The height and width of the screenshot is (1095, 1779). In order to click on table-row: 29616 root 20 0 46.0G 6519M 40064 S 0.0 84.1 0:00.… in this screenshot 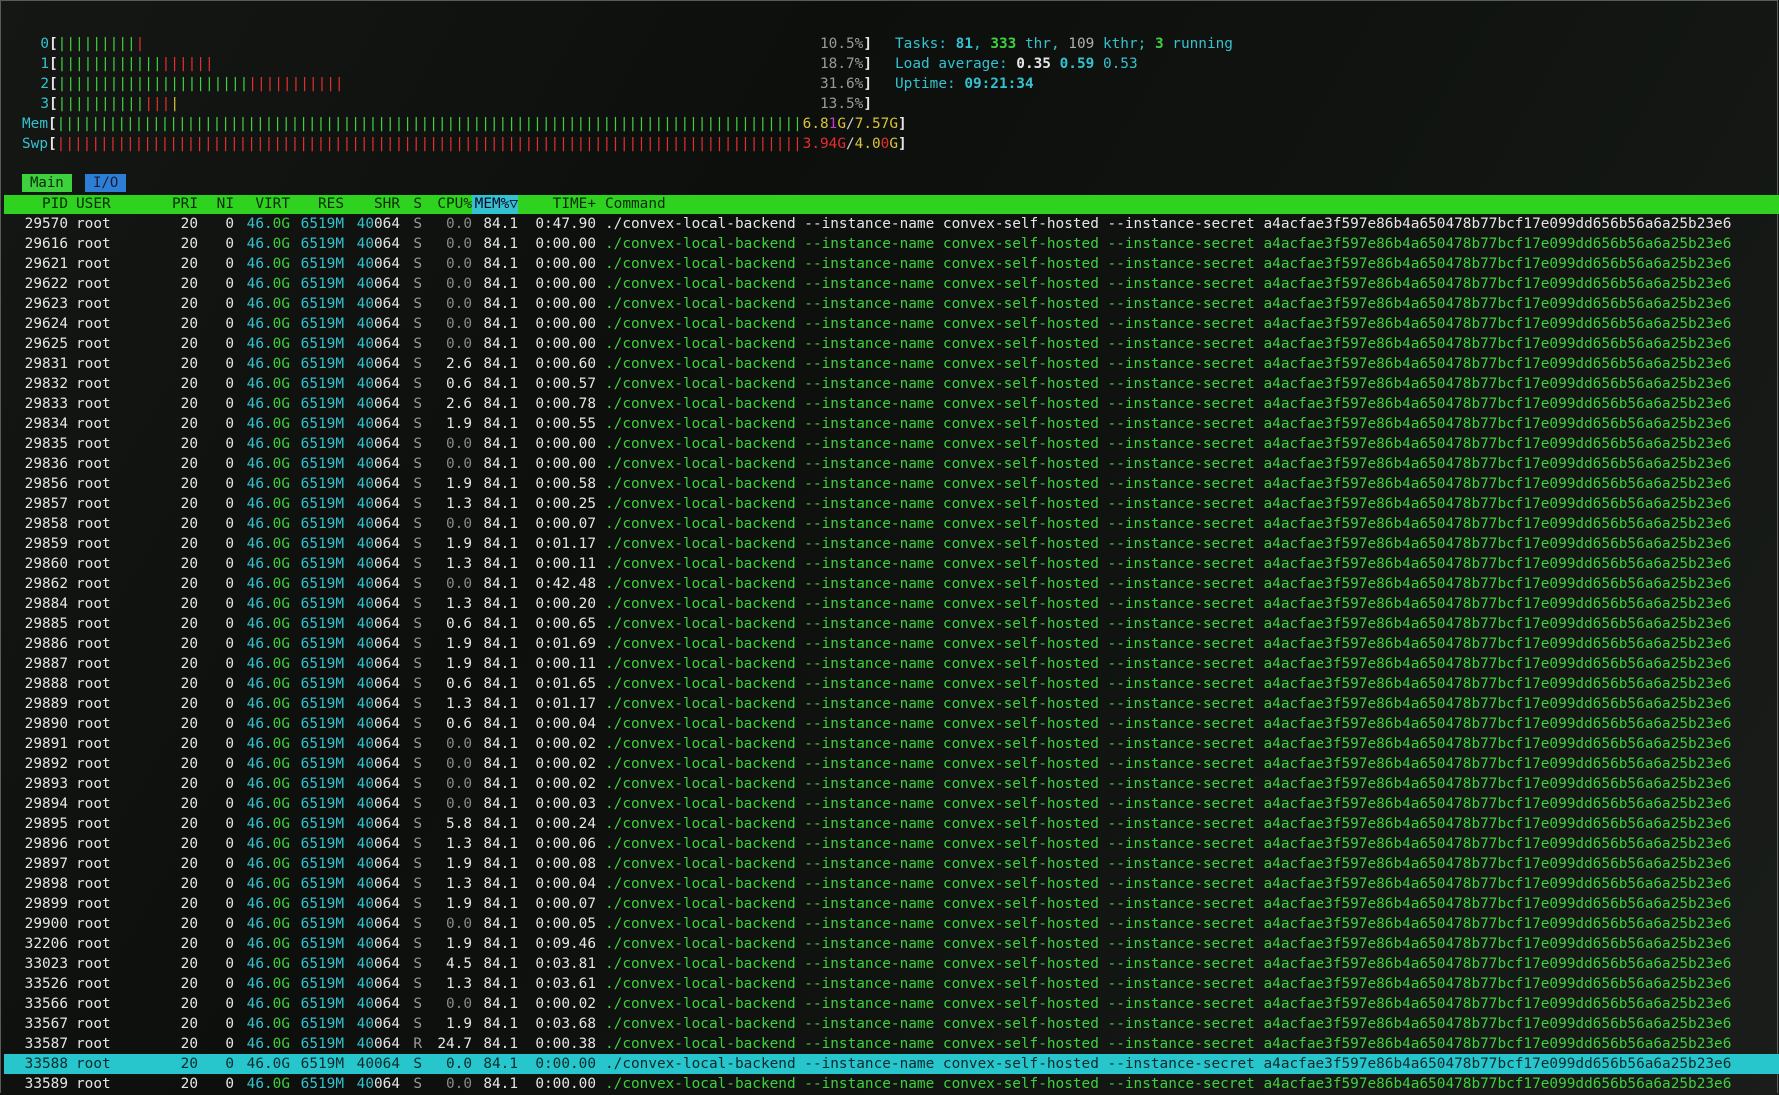, I will do `click(891, 244)`.